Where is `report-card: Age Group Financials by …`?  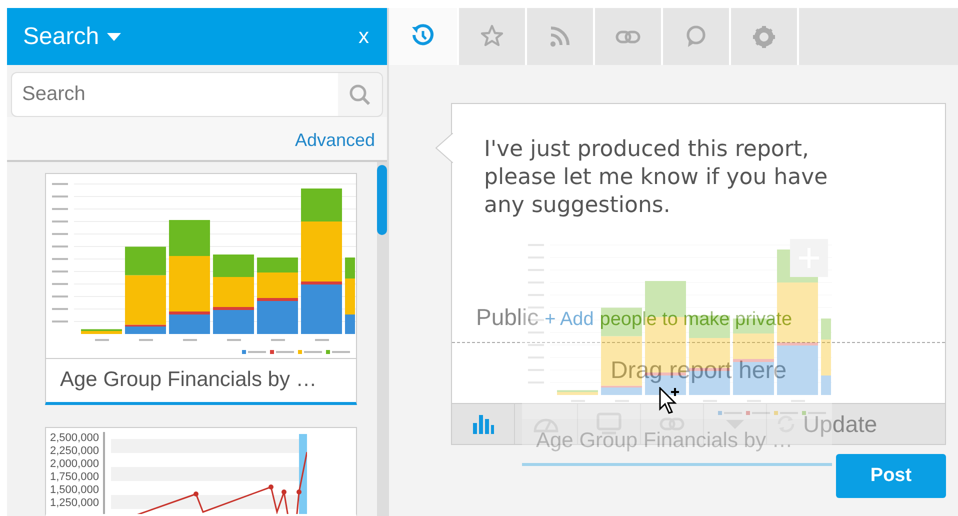 report-card: Age Group Financials by … is located at coordinates (201, 289).